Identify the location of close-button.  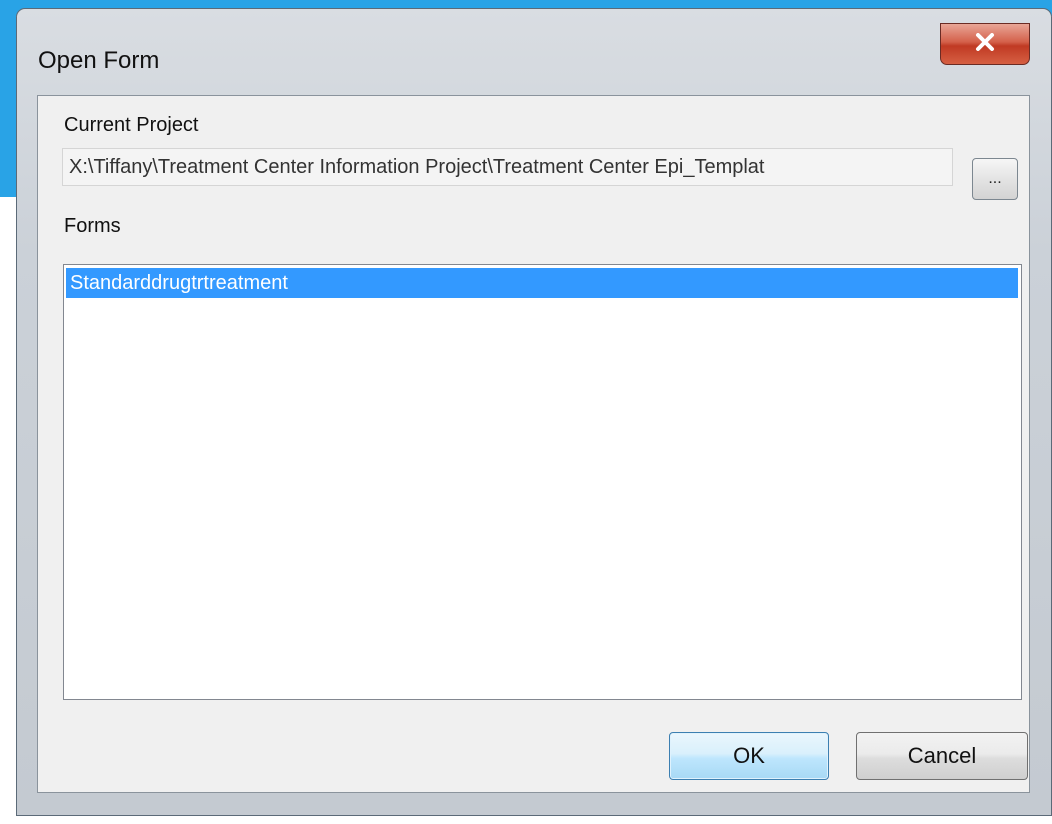
(985, 44).